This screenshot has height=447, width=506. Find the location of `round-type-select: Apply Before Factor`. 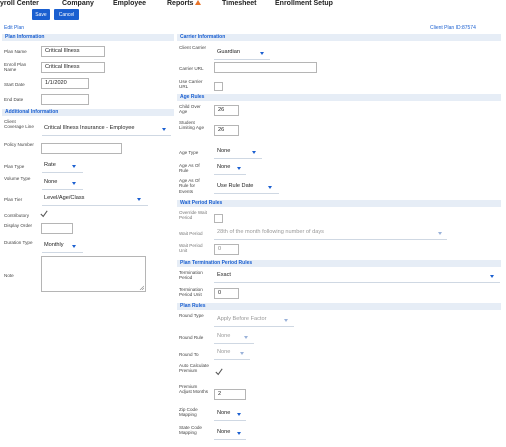

round-type-select: Apply Before Factor is located at coordinates (241, 319).